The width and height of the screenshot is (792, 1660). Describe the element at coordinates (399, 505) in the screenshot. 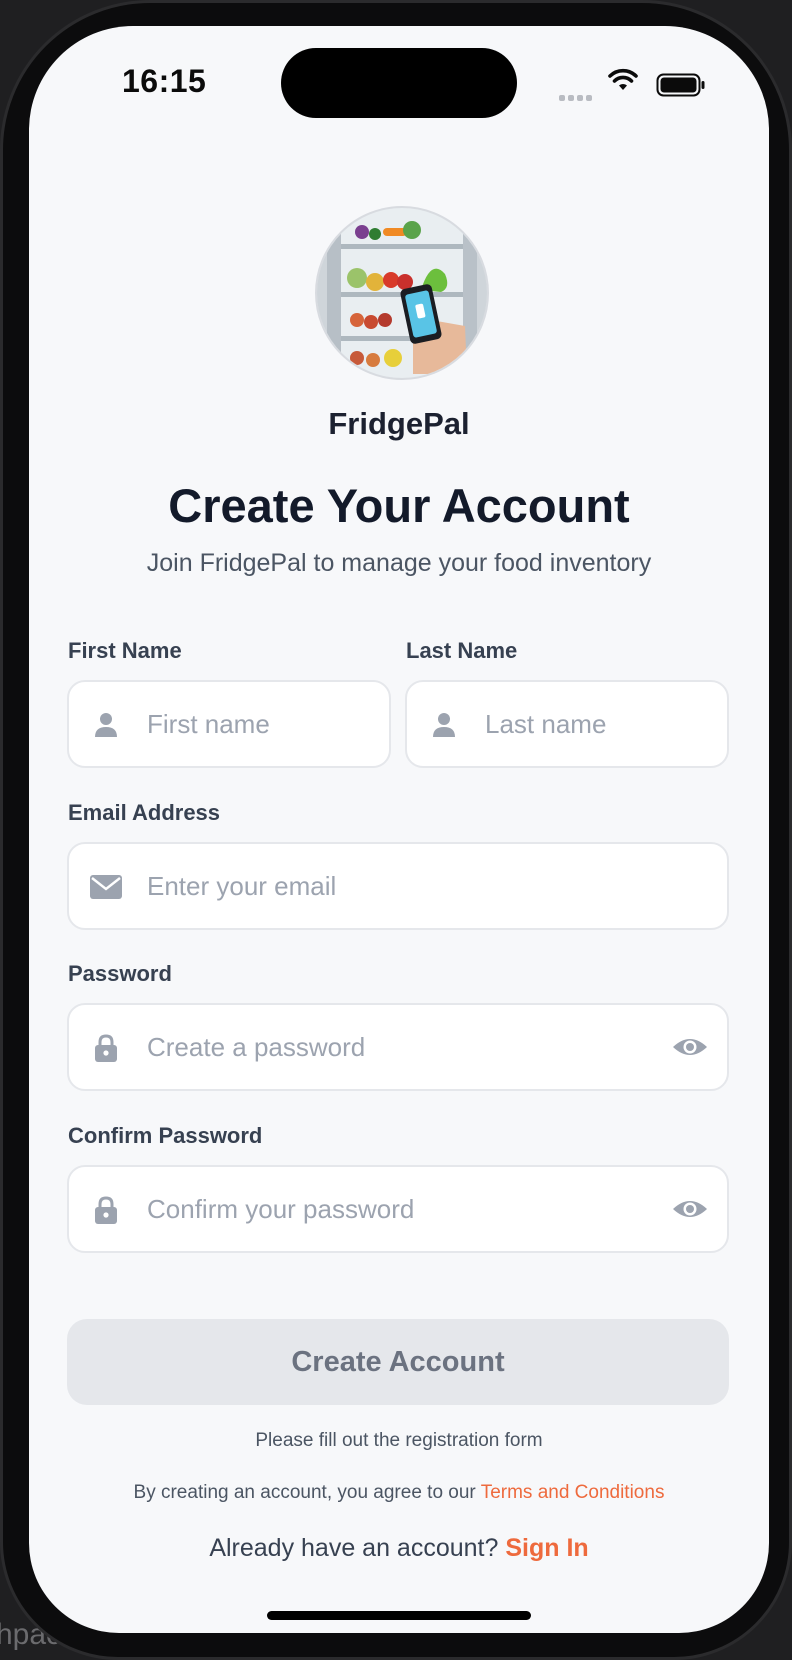

I see `page-title: Create Your Account` at that location.